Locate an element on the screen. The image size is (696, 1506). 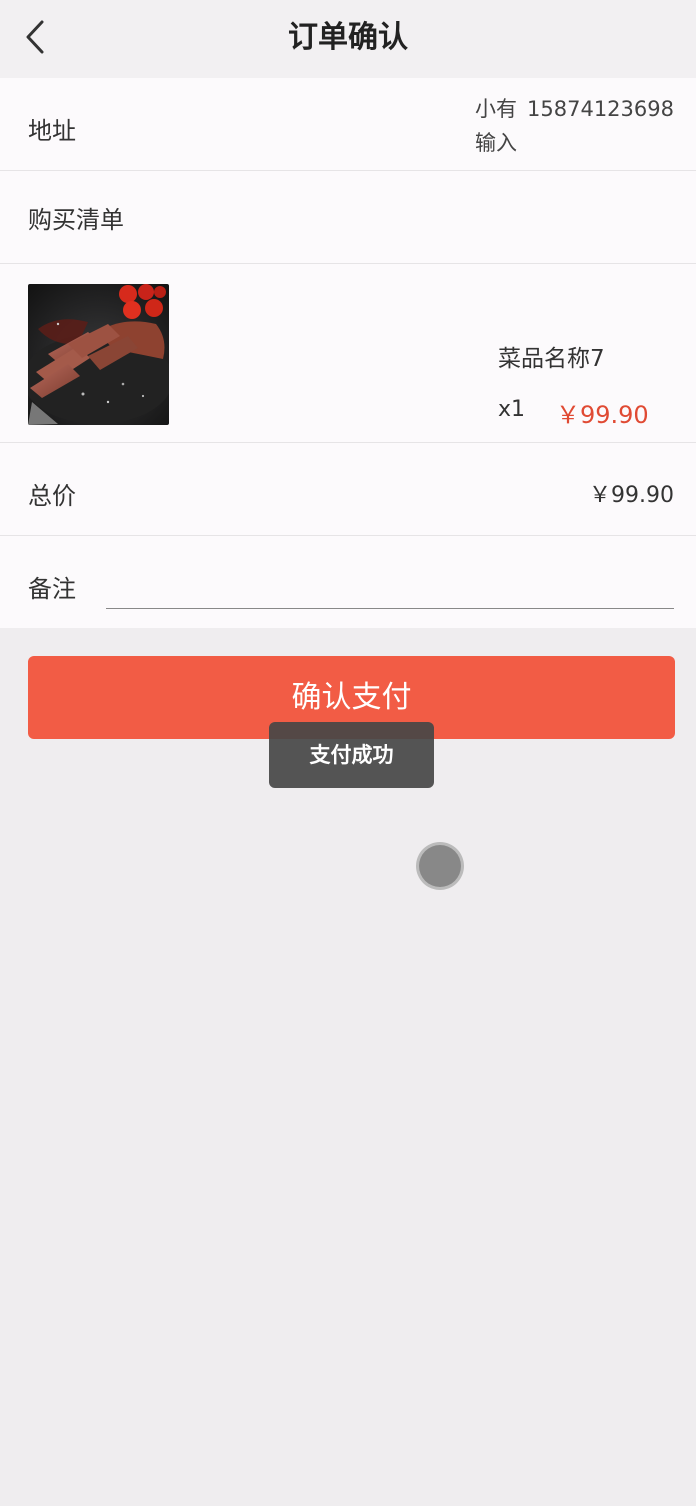
total-label: 总价 is located at coordinates (52, 496).